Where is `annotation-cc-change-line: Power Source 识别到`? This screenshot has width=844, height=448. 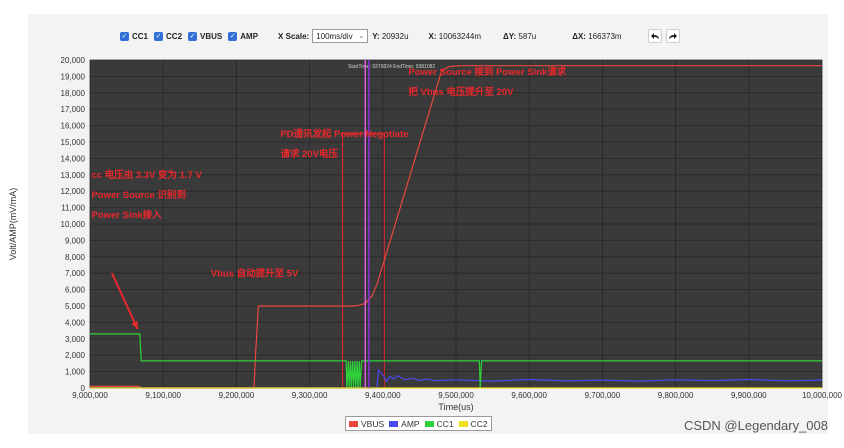 annotation-cc-change-line: Power Source 识别到 is located at coordinates (138, 195).